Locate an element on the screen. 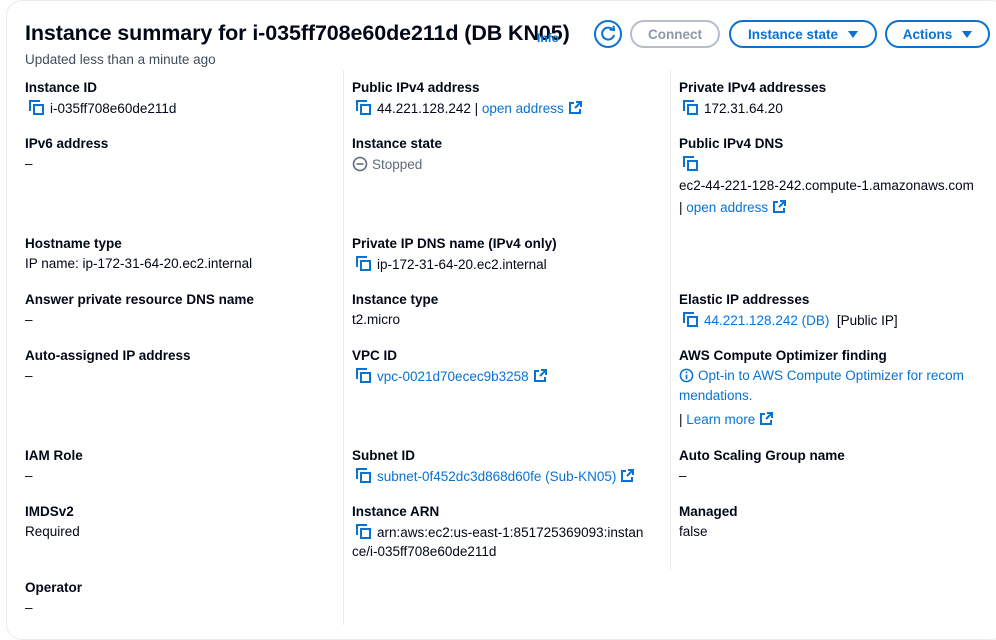 This screenshot has height=640, width=996. instance-type-label: Instance type is located at coordinates (395, 299).